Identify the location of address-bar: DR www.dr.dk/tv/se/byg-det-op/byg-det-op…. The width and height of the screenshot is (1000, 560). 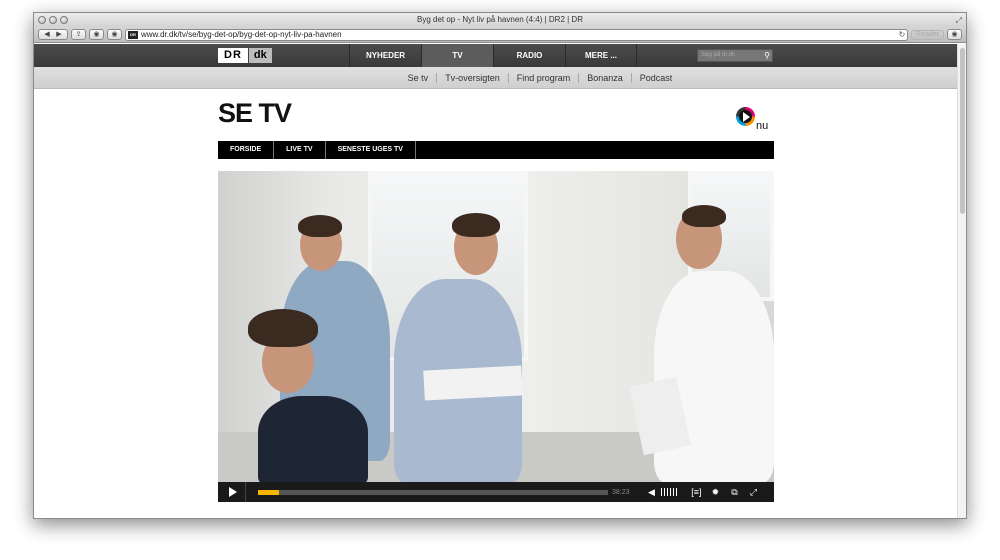
(517, 34).